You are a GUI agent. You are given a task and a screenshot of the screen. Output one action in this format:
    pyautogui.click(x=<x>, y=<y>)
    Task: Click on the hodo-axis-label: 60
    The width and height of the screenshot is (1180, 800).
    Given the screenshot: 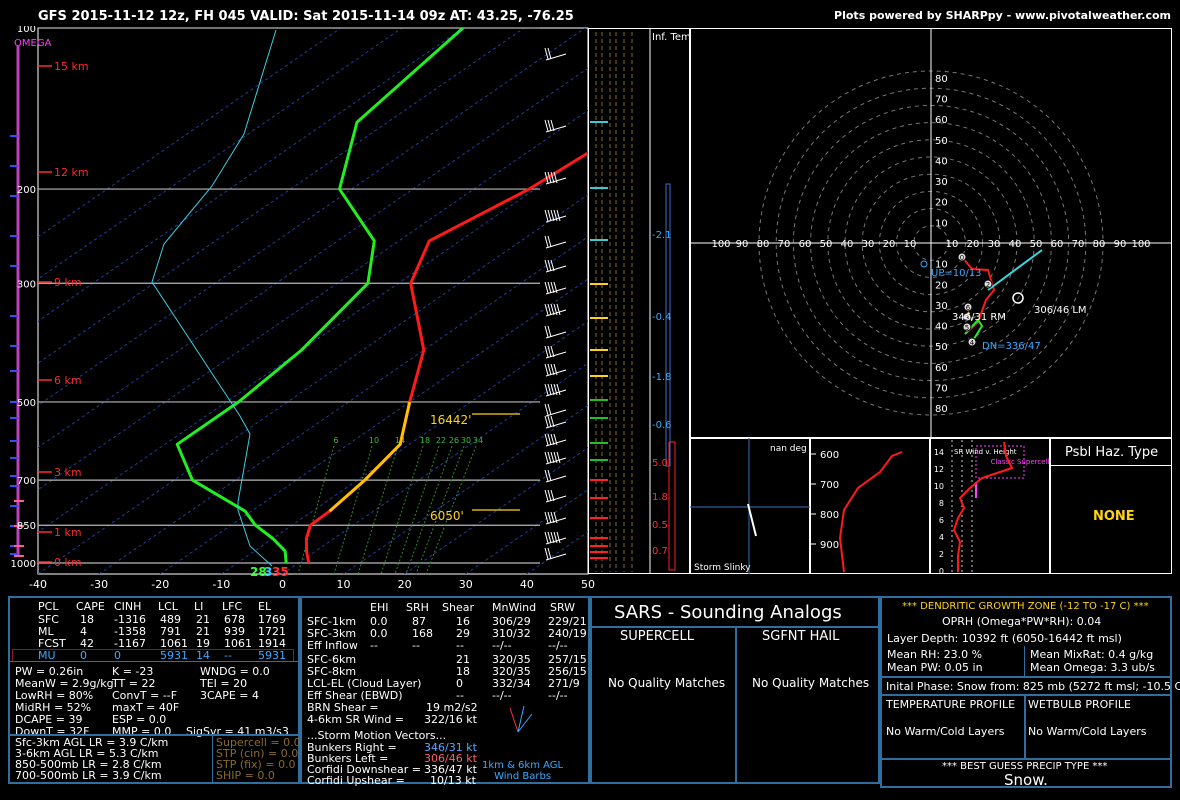 What is the action you would take?
    pyautogui.click(x=1057, y=244)
    